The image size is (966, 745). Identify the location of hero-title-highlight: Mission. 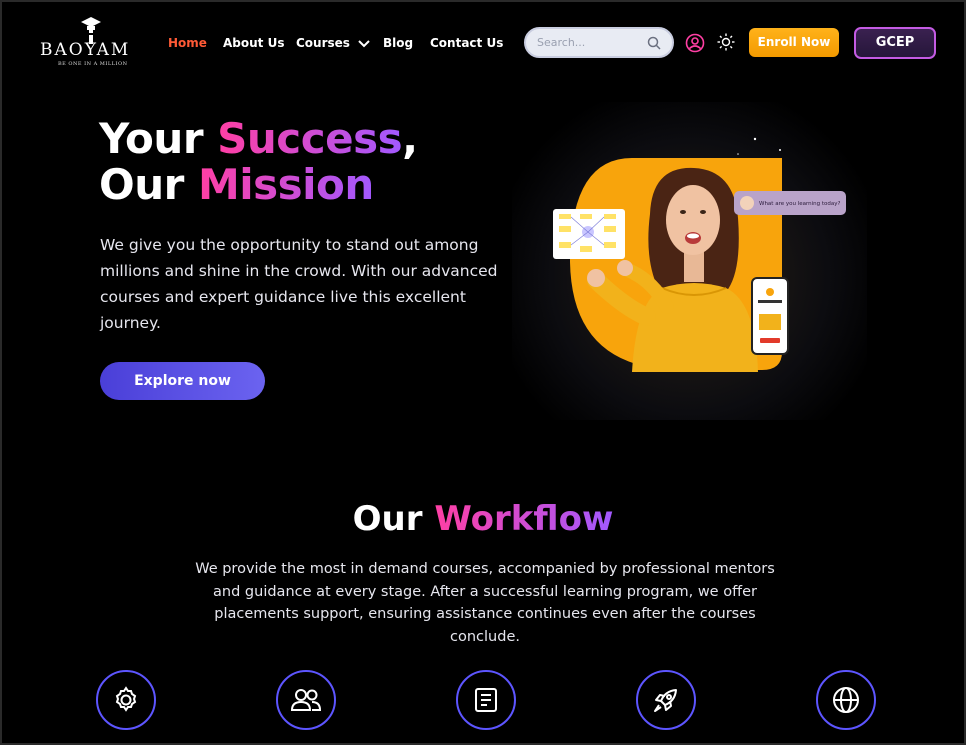
(285, 184).